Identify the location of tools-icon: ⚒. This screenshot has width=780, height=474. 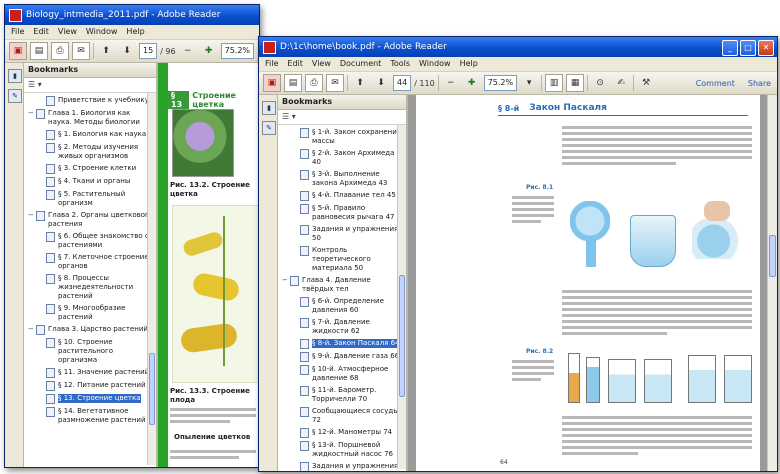
(646, 83).